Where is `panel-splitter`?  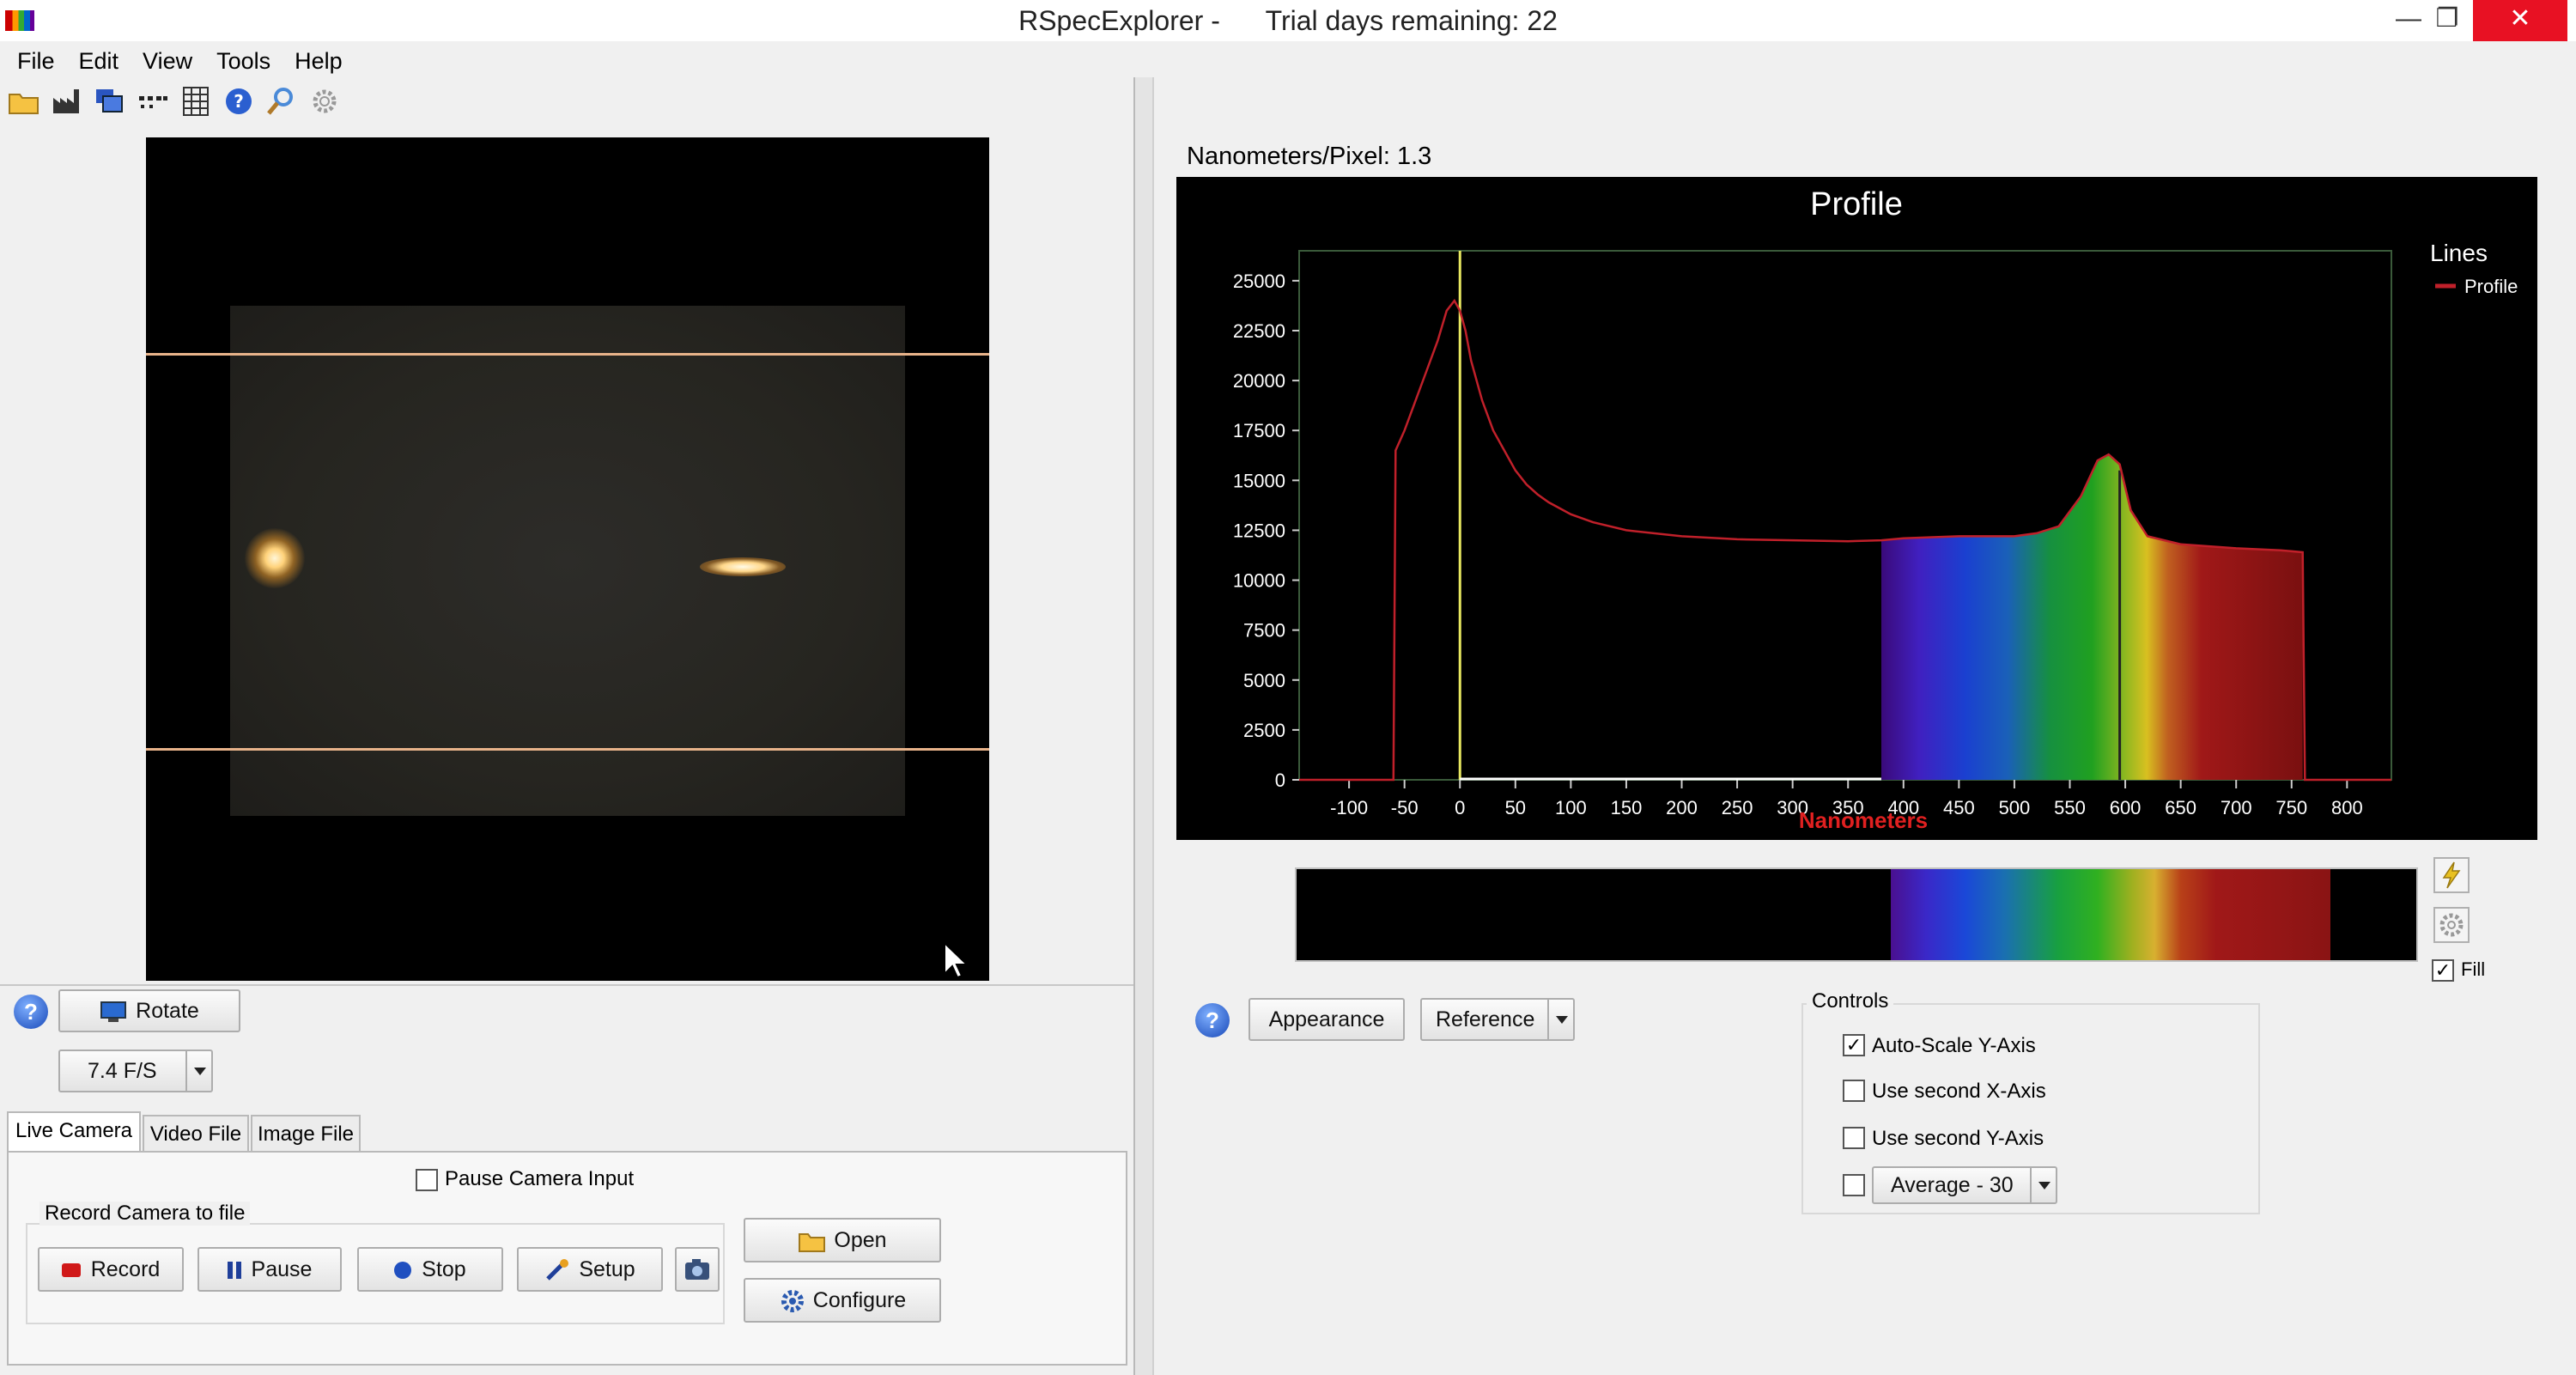 panel-splitter is located at coordinates (1144, 726).